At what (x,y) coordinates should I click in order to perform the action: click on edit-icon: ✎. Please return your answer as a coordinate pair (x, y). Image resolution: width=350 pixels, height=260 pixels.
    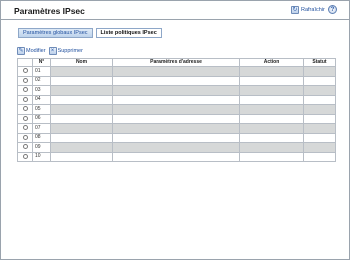
    Looking at the image, I should click on (21, 51).